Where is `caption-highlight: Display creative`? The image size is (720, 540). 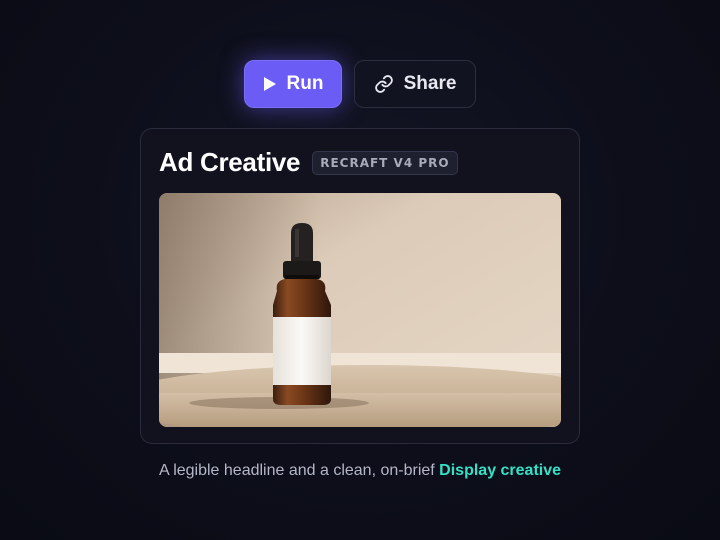 caption-highlight: Display creative is located at coordinates (500, 470).